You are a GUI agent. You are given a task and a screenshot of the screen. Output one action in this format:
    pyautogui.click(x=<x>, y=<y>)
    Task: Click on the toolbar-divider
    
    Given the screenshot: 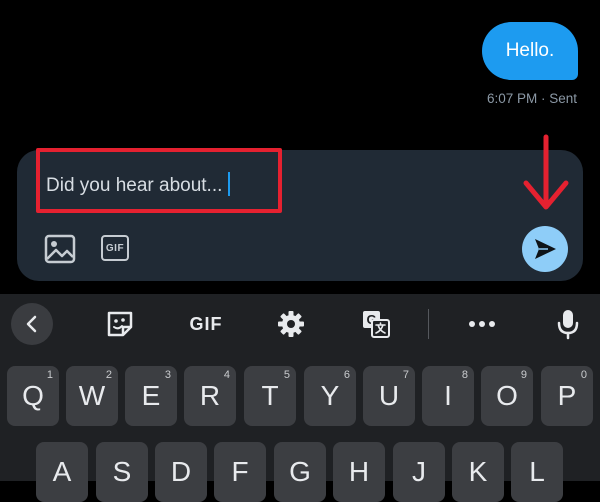 What is the action you would take?
    pyautogui.click(x=428, y=324)
    